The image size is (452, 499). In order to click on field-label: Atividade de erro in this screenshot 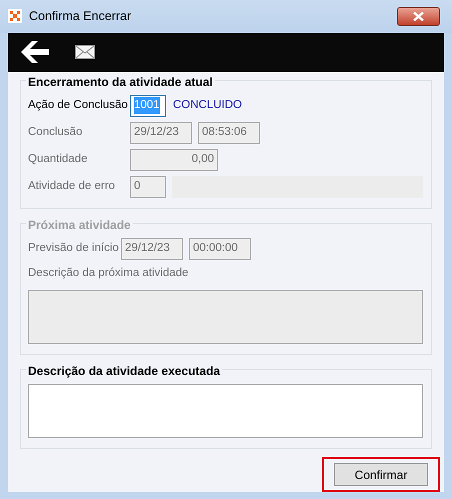, I will do `click(72, 186)`.